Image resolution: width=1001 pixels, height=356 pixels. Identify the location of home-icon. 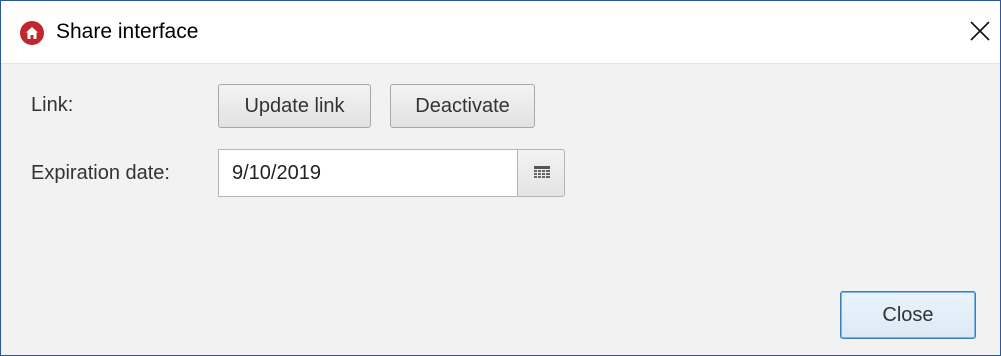
(32, 33).